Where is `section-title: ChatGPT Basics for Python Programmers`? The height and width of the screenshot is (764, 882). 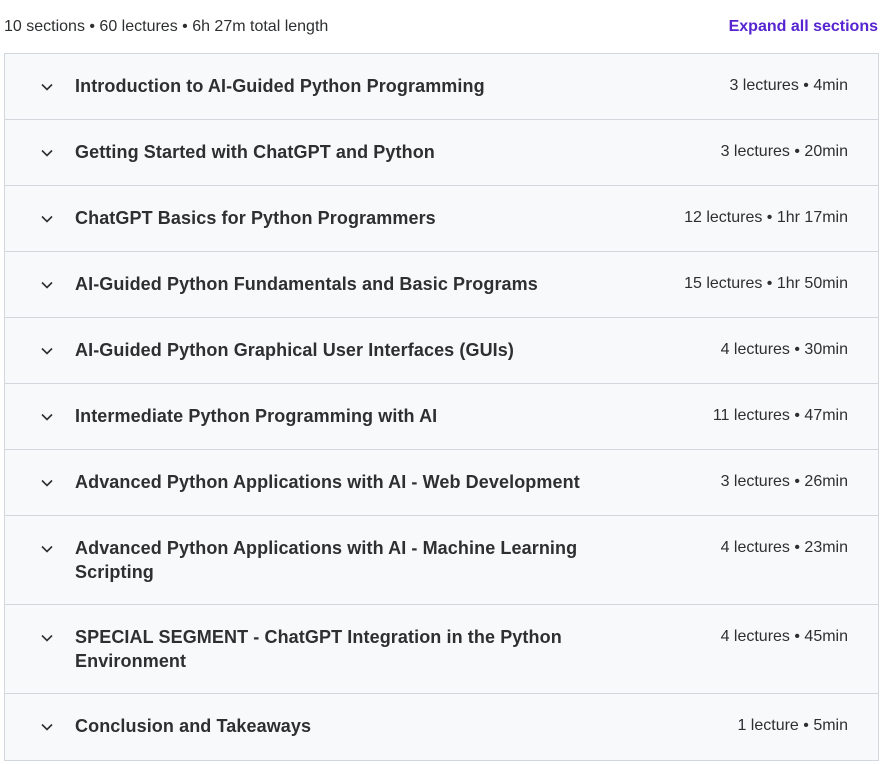
section-title: ChatGPT Basics for Python Programmers is located at coordinates (255, 218).